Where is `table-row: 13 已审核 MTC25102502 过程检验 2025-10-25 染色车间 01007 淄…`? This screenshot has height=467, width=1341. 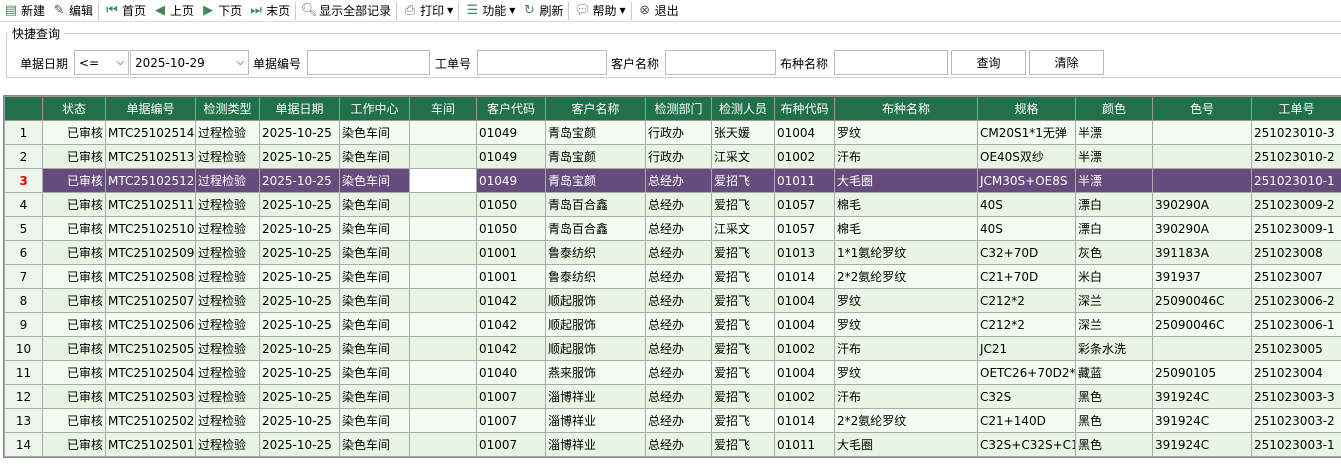
table-row: 13 已审核 MTC25102502 过程检验 2025-10-25 染色车间 01007 淄… is located at coordinates (672, 420).